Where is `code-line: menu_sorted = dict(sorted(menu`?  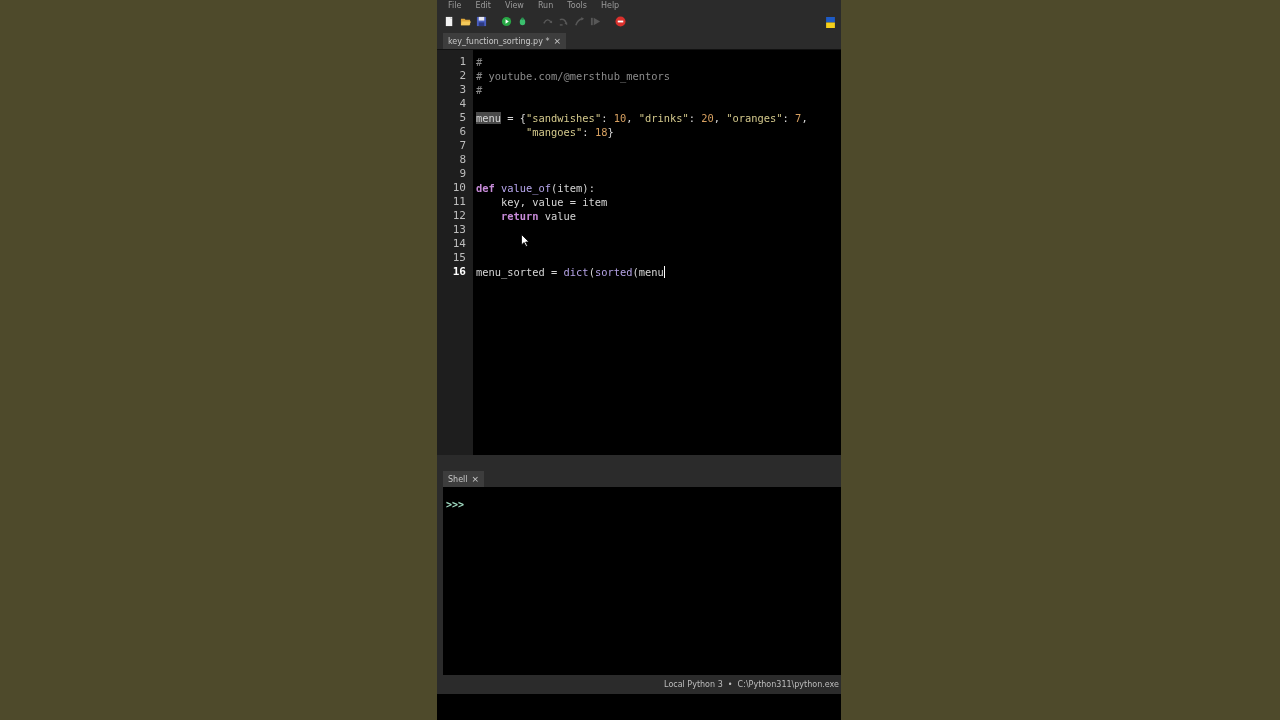
code-line: menu_sorted = dict(sorted(menu is located at coordinates (570, 272).